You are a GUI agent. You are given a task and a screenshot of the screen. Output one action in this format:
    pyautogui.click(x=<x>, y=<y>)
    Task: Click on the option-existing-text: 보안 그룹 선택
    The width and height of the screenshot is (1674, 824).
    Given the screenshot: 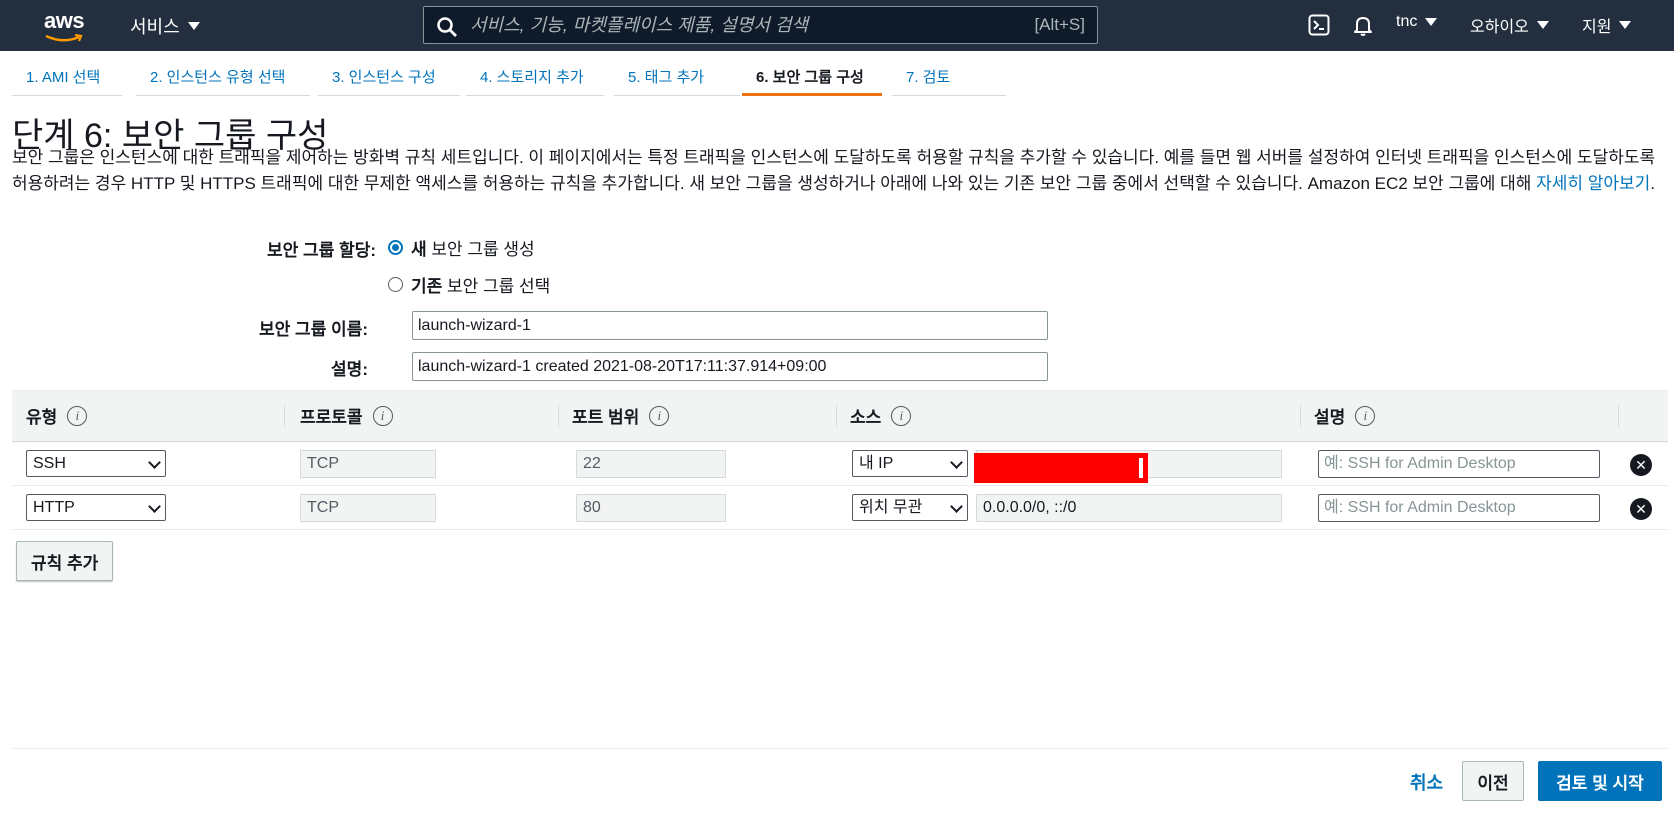 What is the action you would take?
    pyautogui.click(x=499, y=286)
    